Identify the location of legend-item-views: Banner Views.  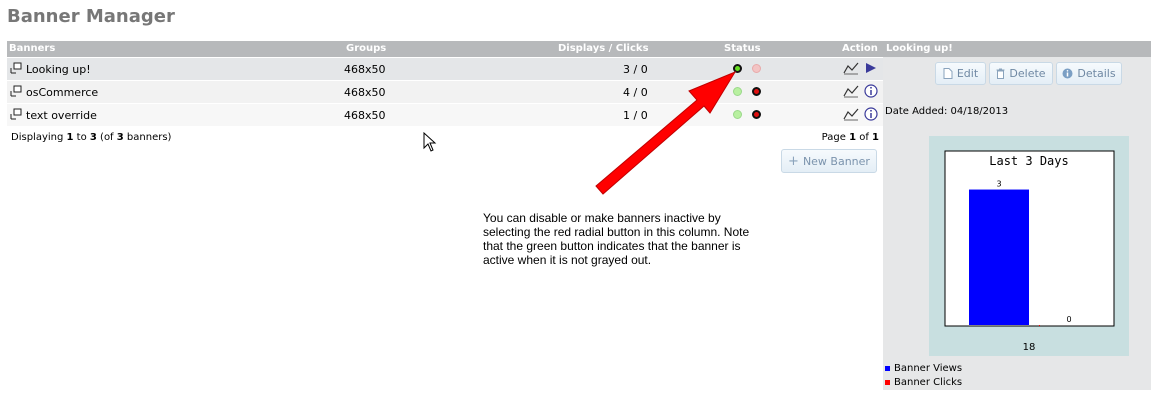
(923, 368).